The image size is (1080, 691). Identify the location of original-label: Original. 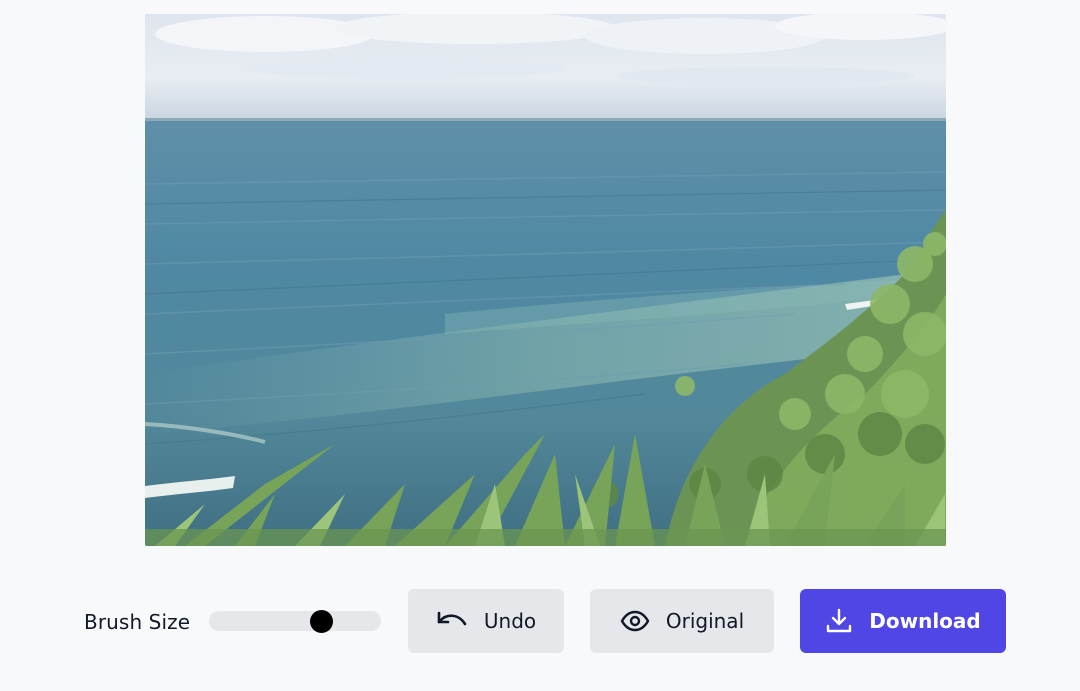
(705, 621).